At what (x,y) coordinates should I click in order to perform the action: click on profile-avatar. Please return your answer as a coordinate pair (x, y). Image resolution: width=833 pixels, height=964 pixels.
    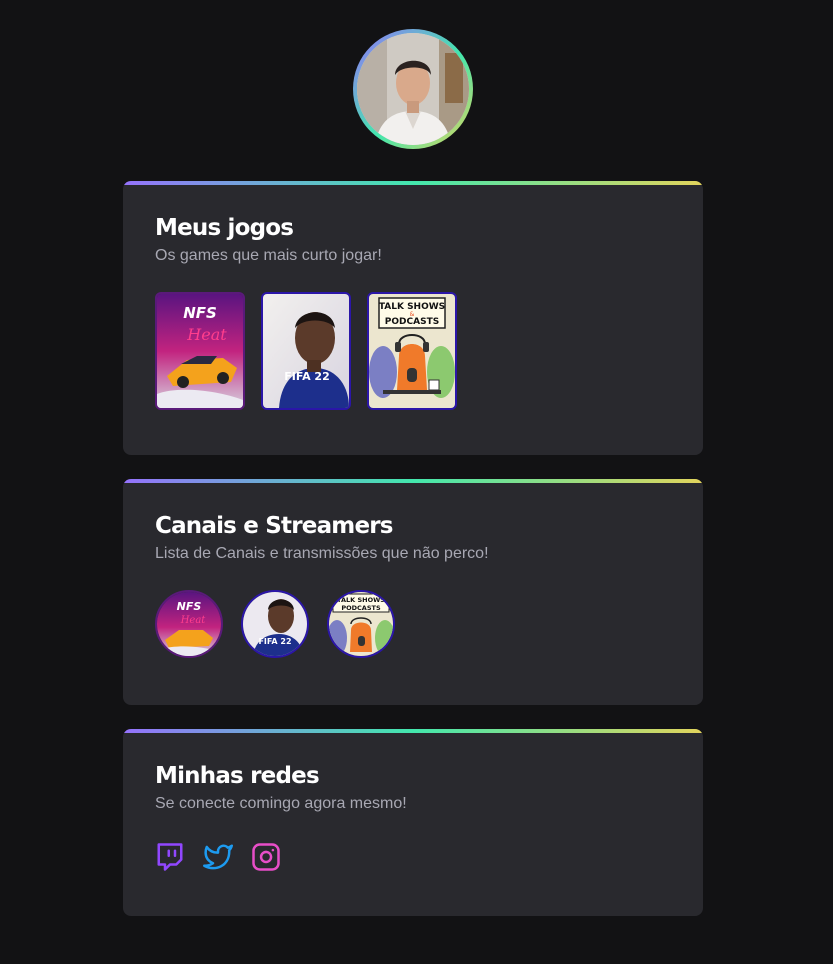
    Looking at the image, I should click on (413, 89).